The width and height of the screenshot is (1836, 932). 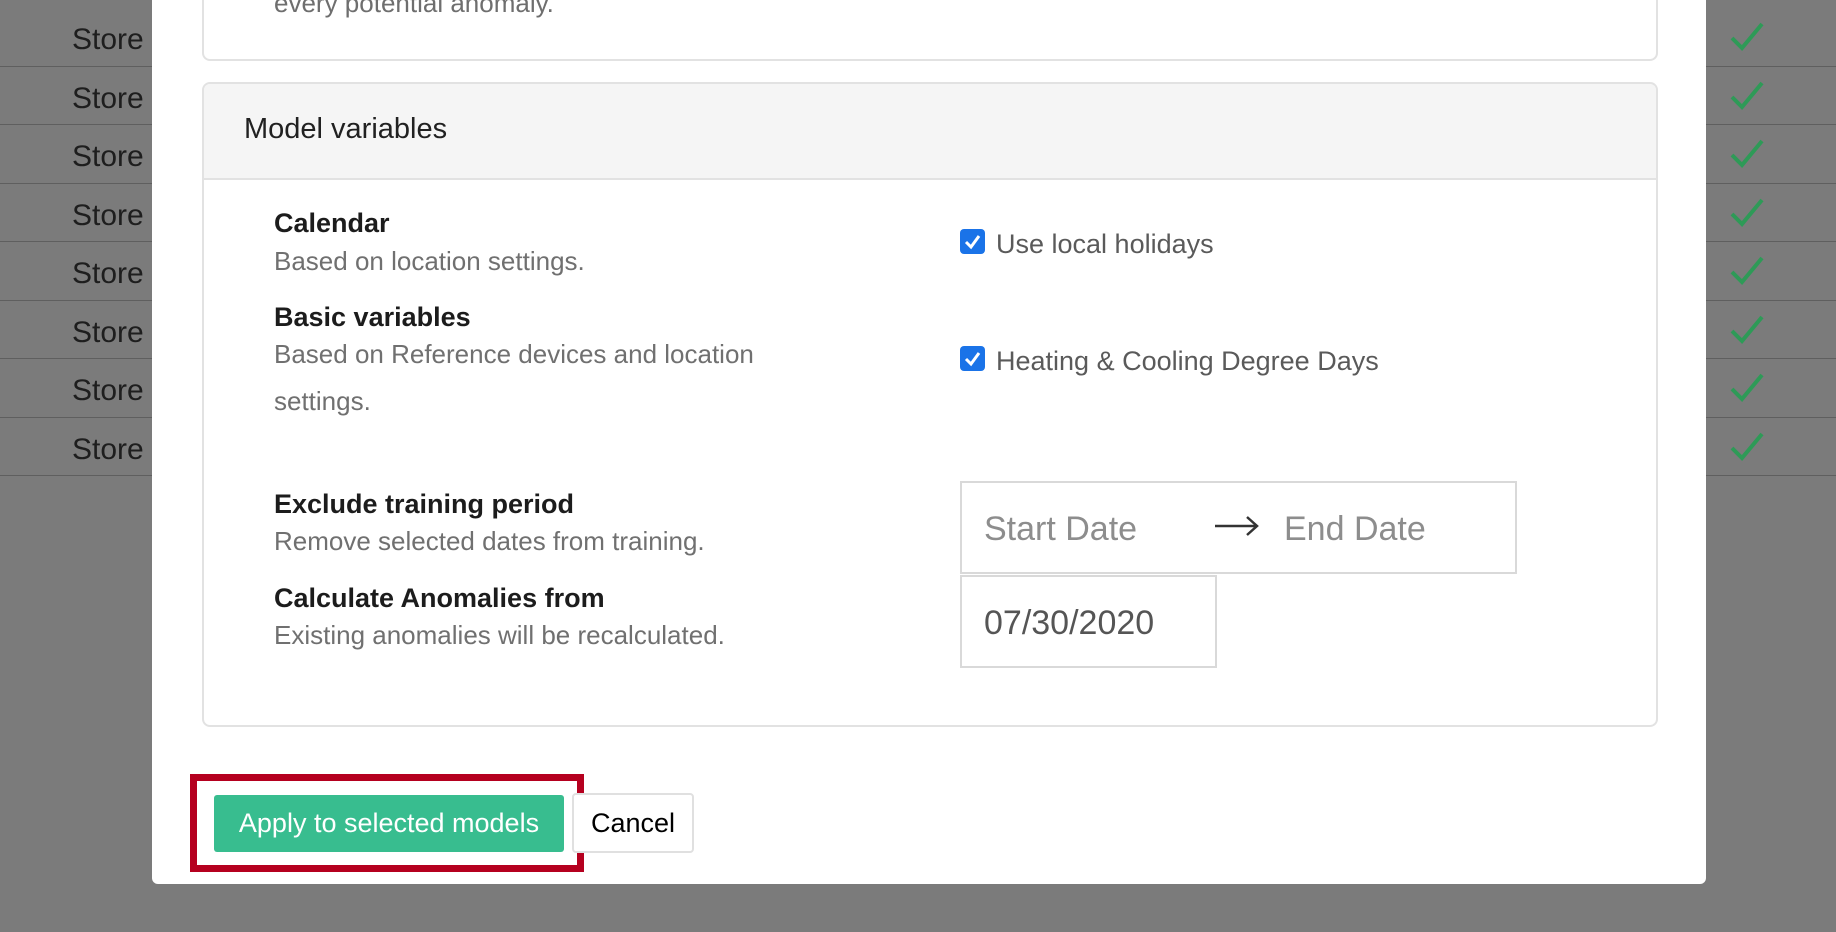 I want to click on start-date-input: Start Date, so click(x=1060, y=529).